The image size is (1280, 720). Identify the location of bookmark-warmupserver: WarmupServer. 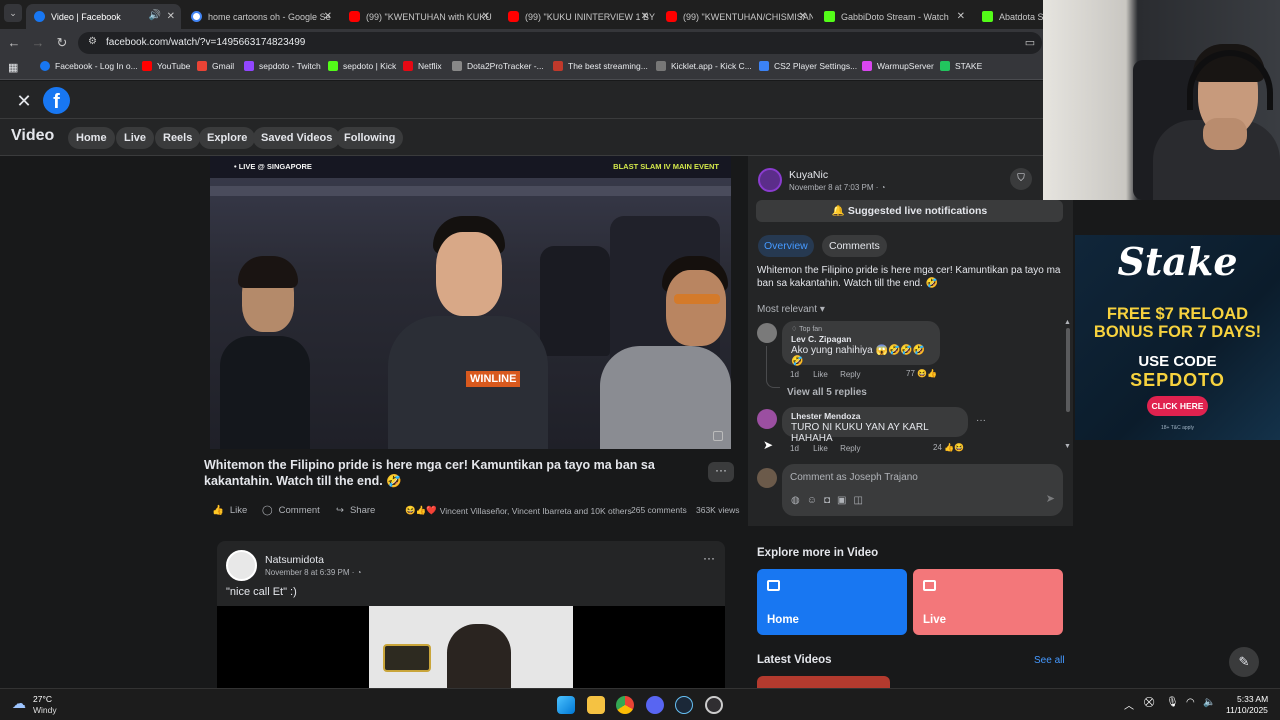
(898, 66).